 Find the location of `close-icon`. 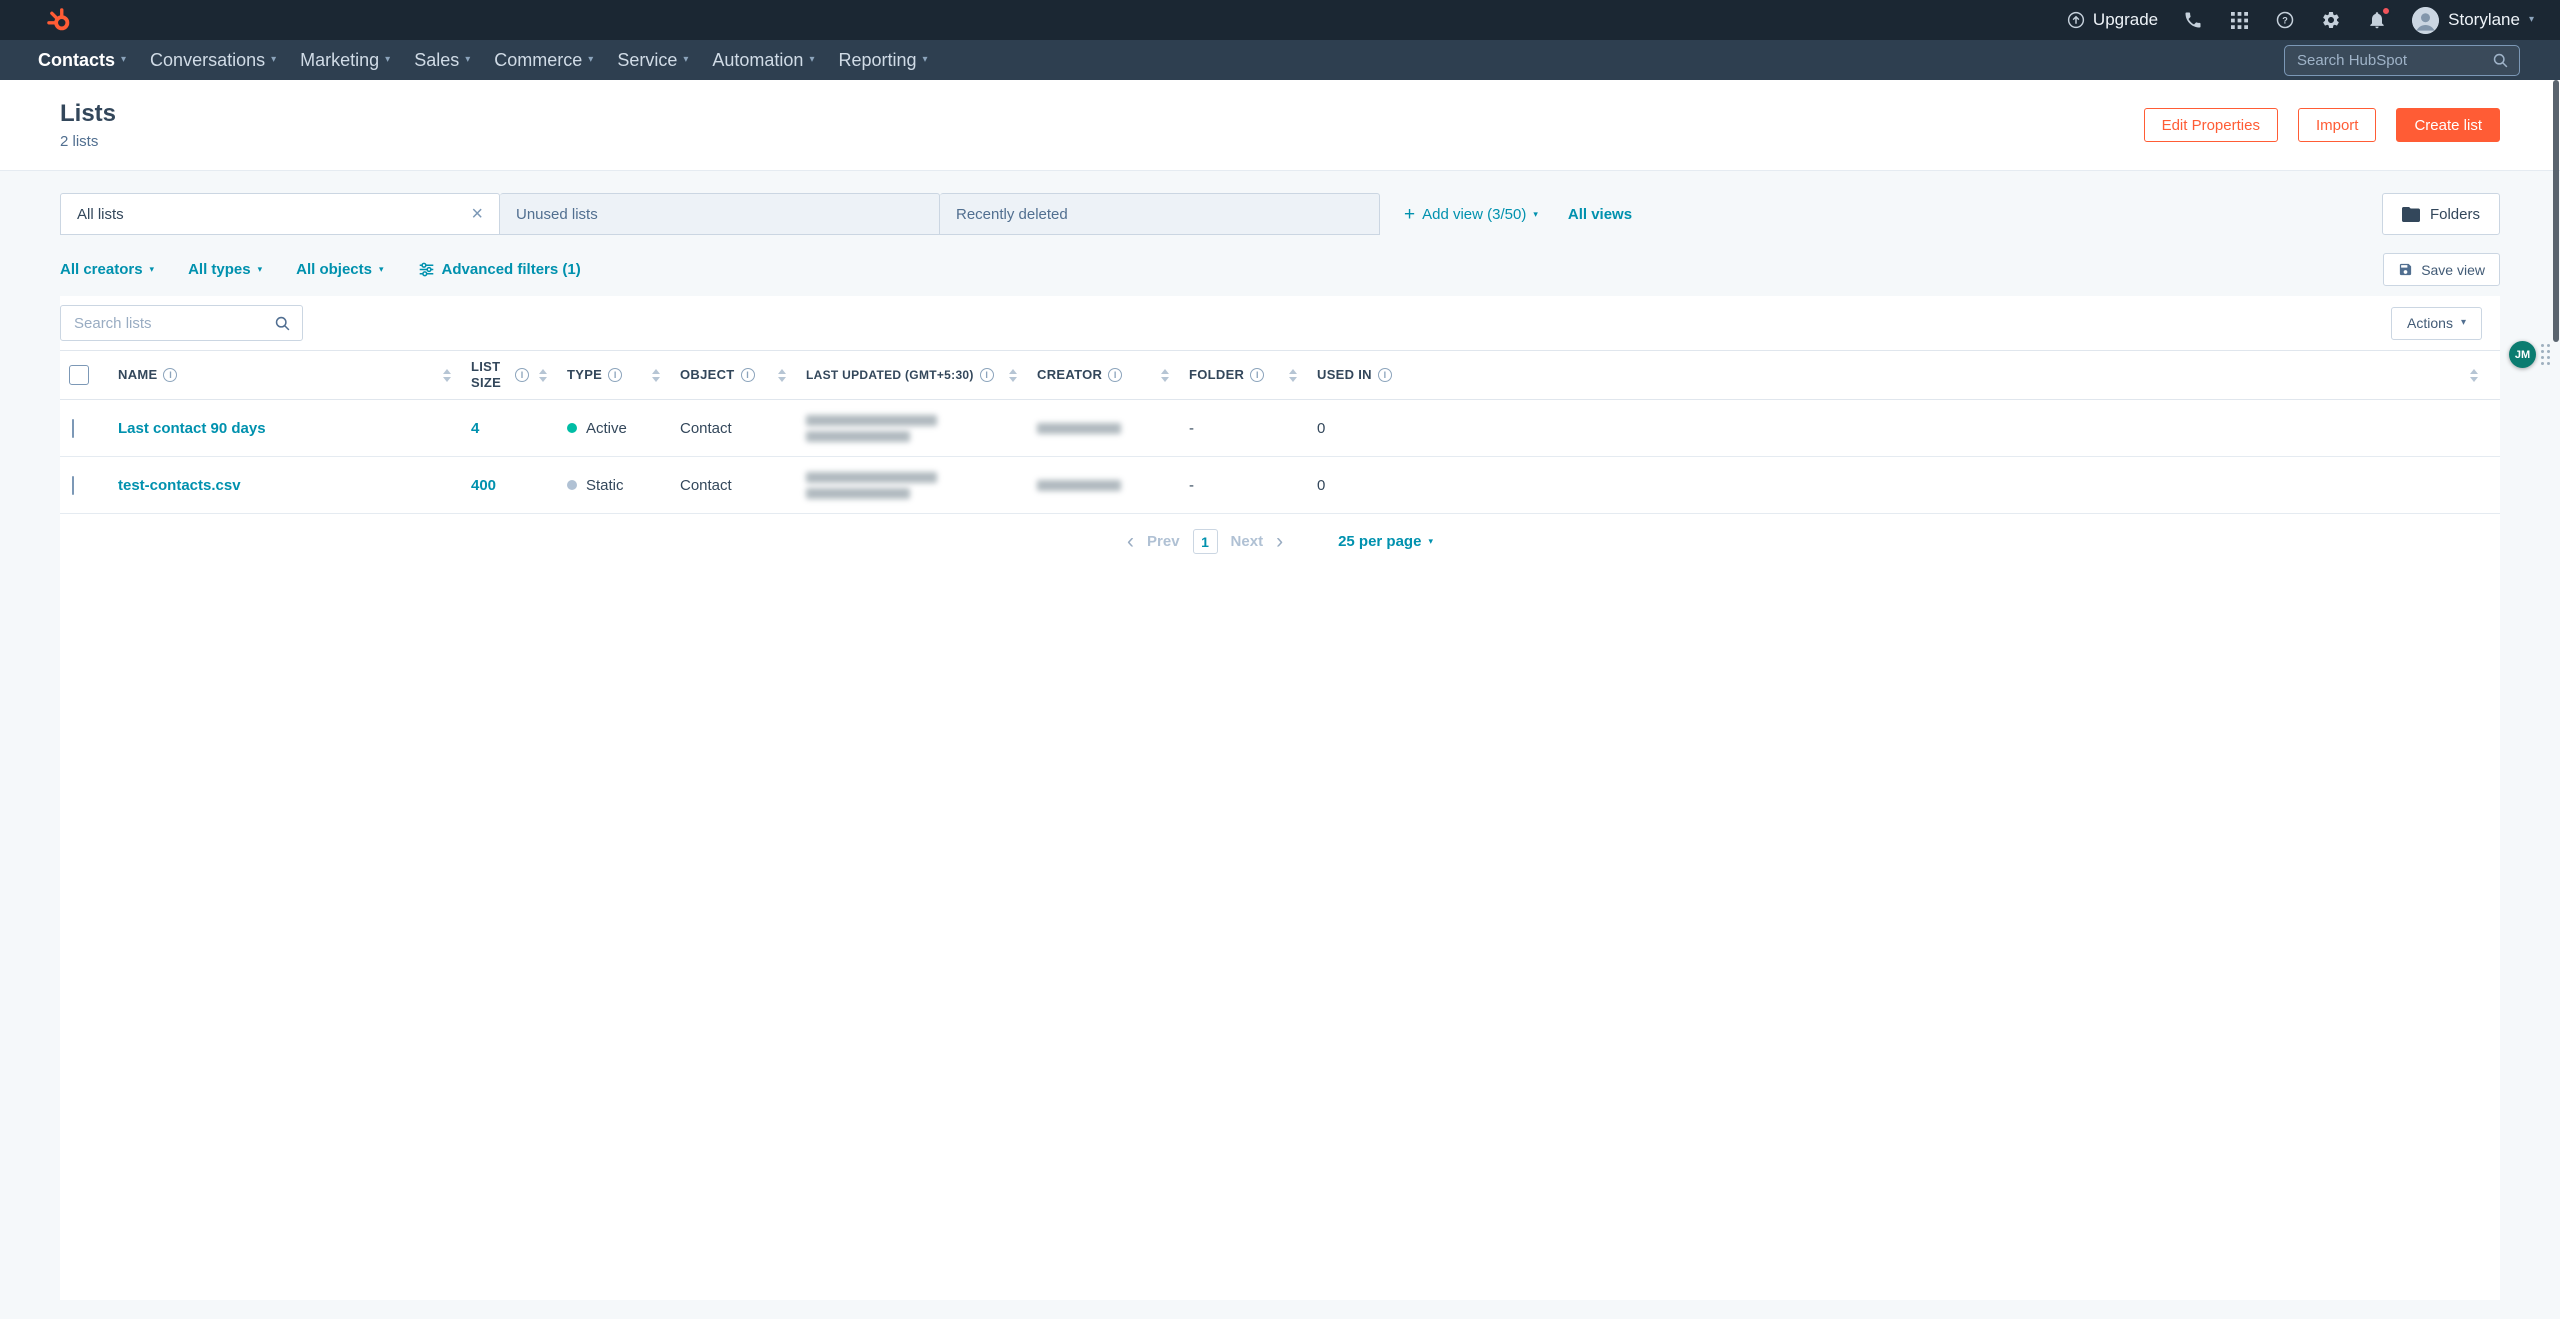

close-icon is located at coordinates (477, 214).